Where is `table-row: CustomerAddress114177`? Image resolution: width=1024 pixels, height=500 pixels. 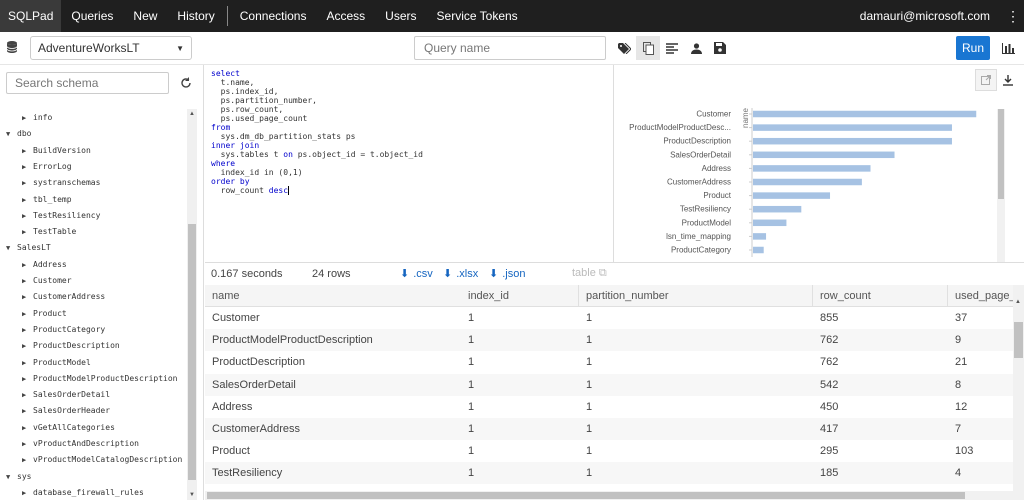 table-row: CustomerAddress114177 is located at coordinates (609, 429).